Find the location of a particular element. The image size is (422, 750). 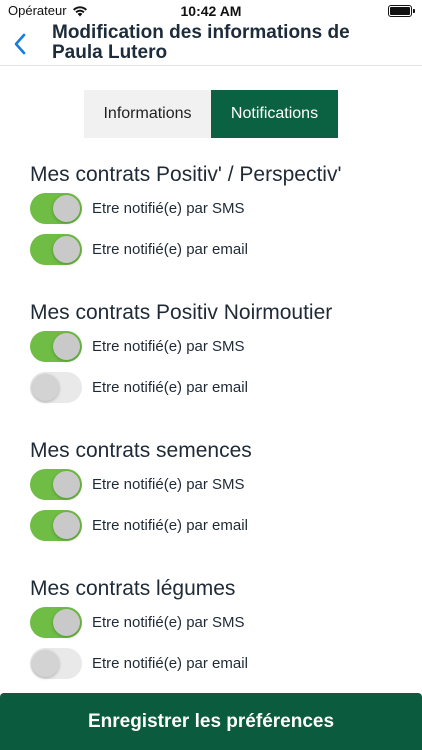

status-bar: Opérateur 10:42 AM is located at coordinates (211, 11).